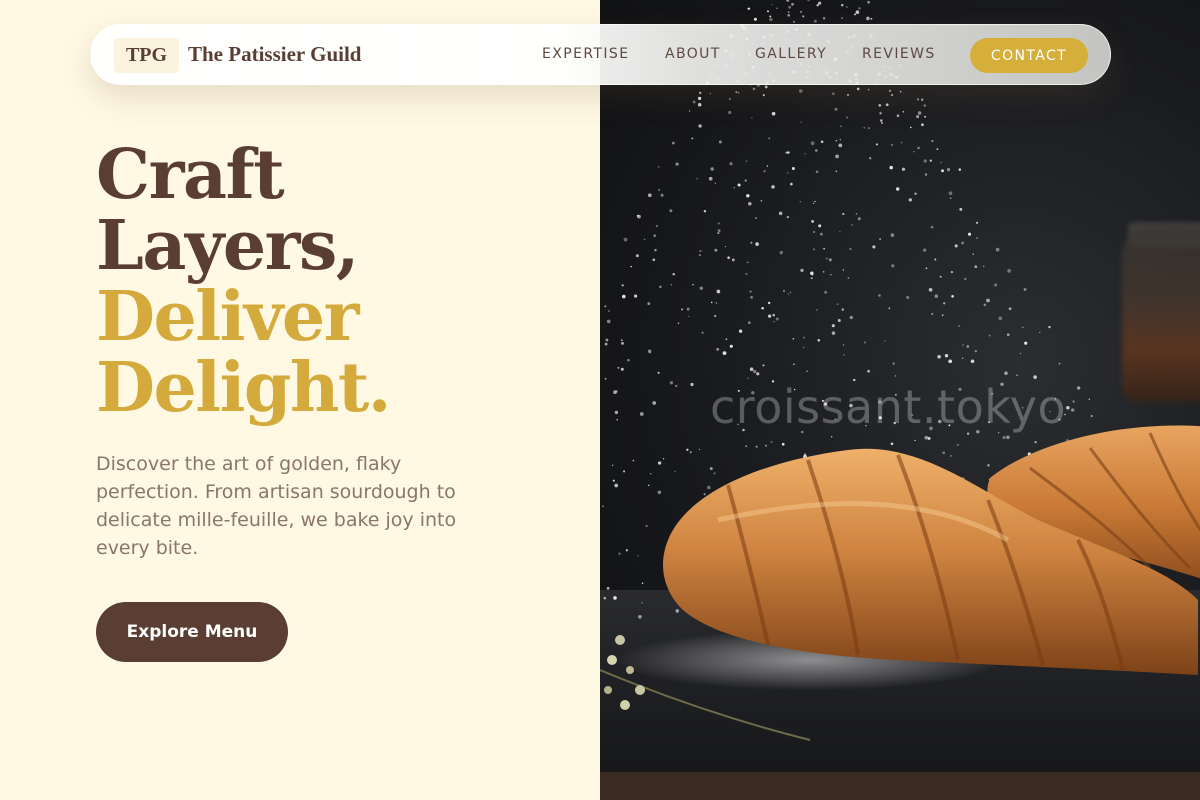 The image size is (1200, 800). Describe the element at coordinates (190, 175) in the screenshot. I see `headline-line-craft: Craft` at that location.